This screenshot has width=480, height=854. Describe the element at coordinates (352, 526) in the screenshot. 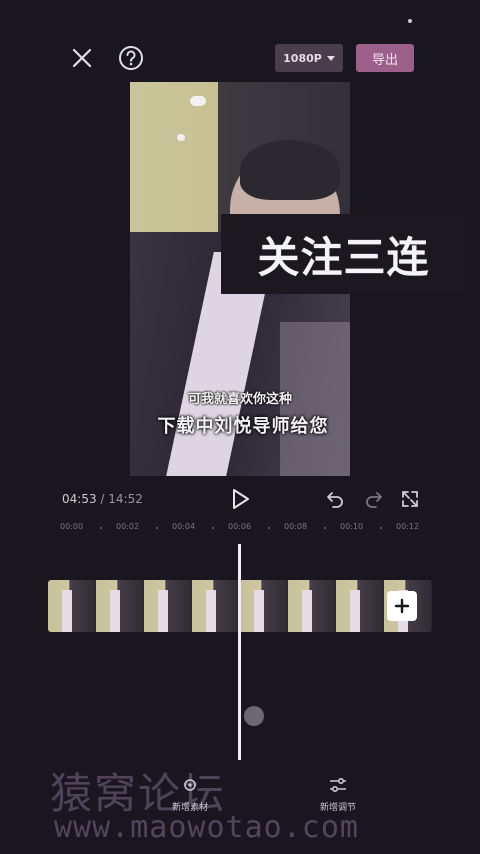

I see `ruler-label: 00:10` at that location.